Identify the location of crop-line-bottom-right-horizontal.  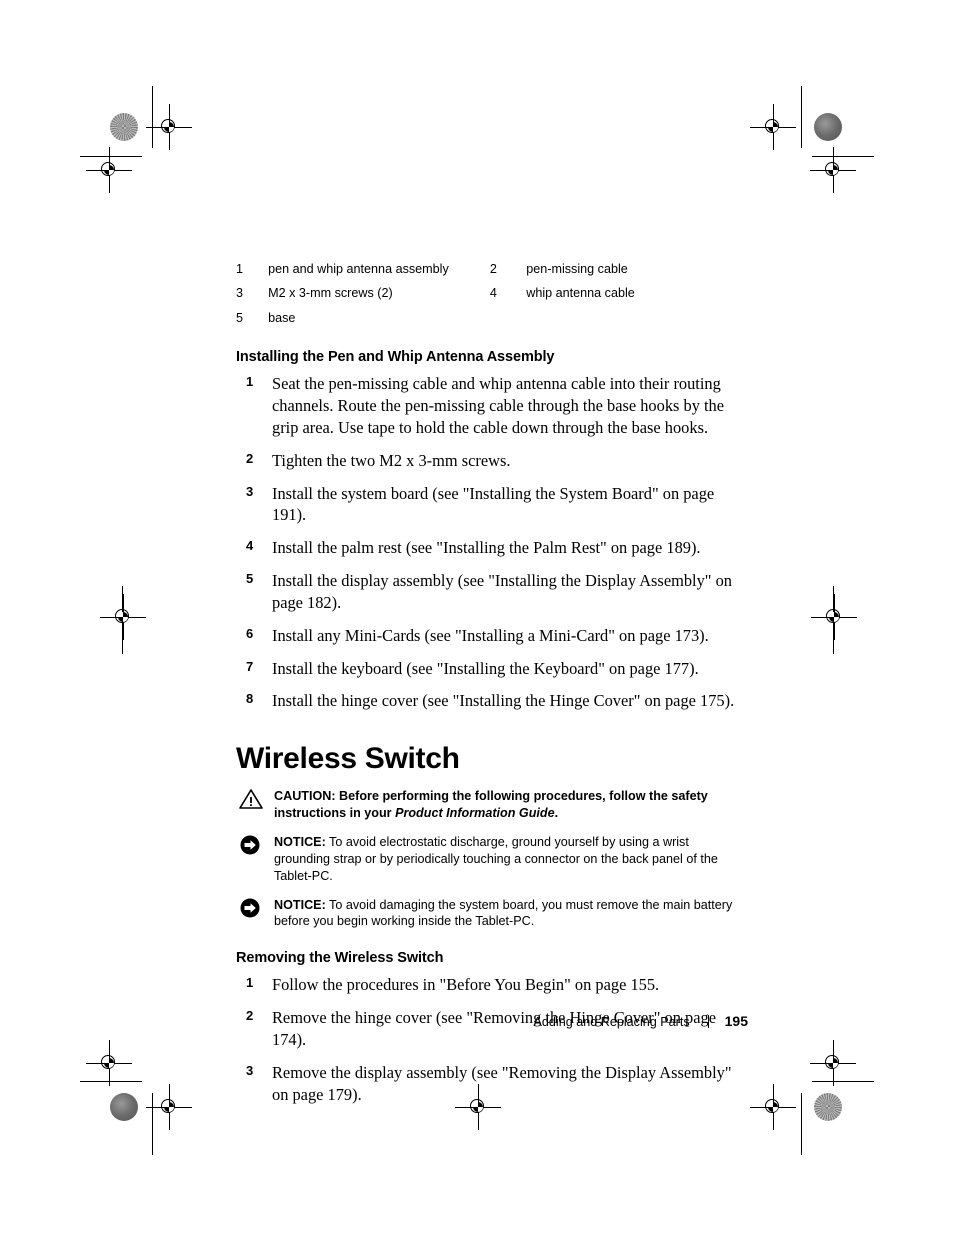
(843, 1081).